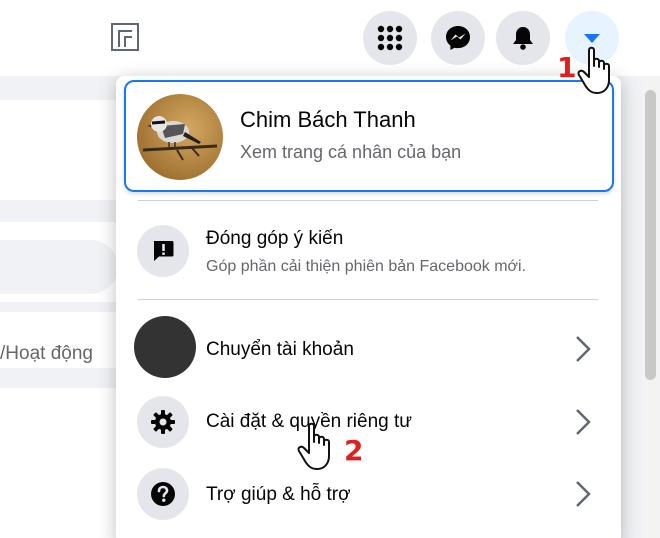 The width and height of the screenshot is (660, 538). What do you see at coordinates (46, 353) in the screenshot?
I see `activity-label: /Hoạt động` at bounding box center [46, 353].